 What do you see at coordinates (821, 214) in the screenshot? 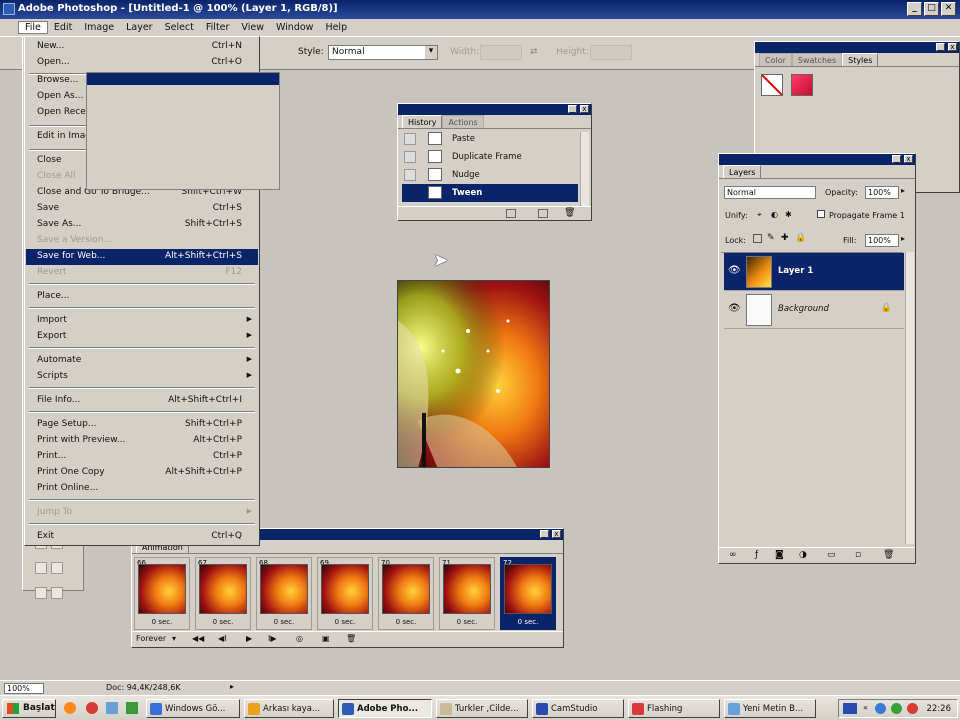
I see `propagate-checkbox` at bounding box center [821, 214].